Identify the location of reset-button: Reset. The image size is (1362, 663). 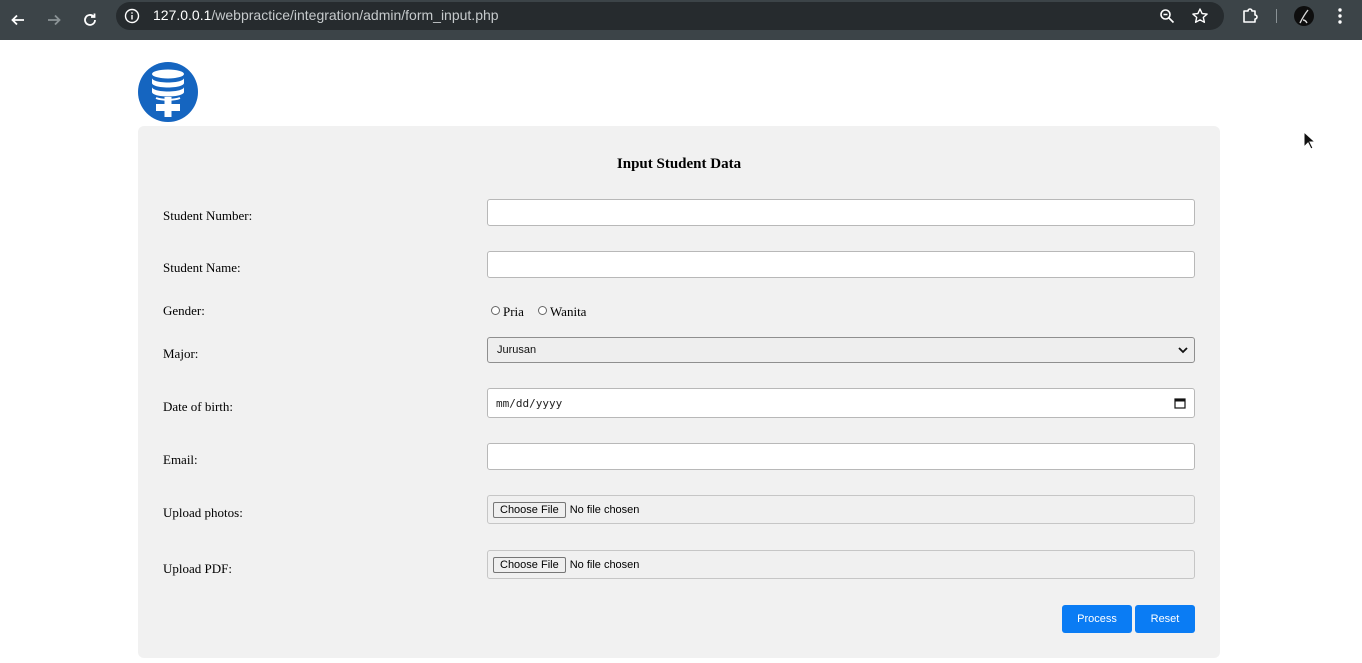
(1165, 619).